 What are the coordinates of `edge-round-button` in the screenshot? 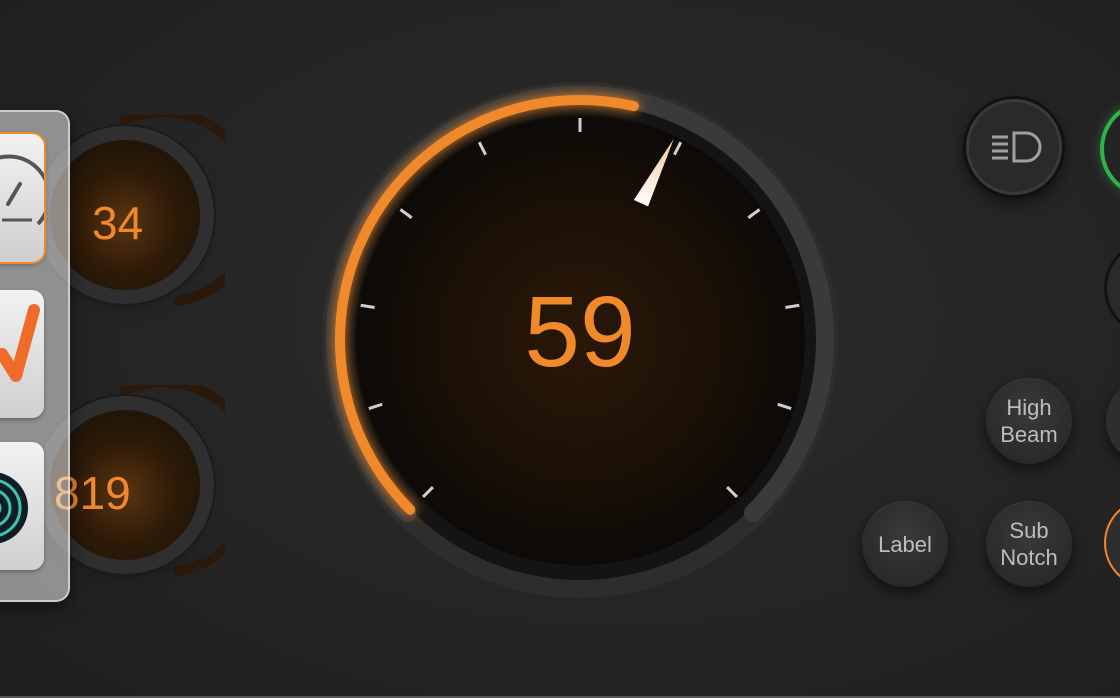 It's located at (1112, 288).